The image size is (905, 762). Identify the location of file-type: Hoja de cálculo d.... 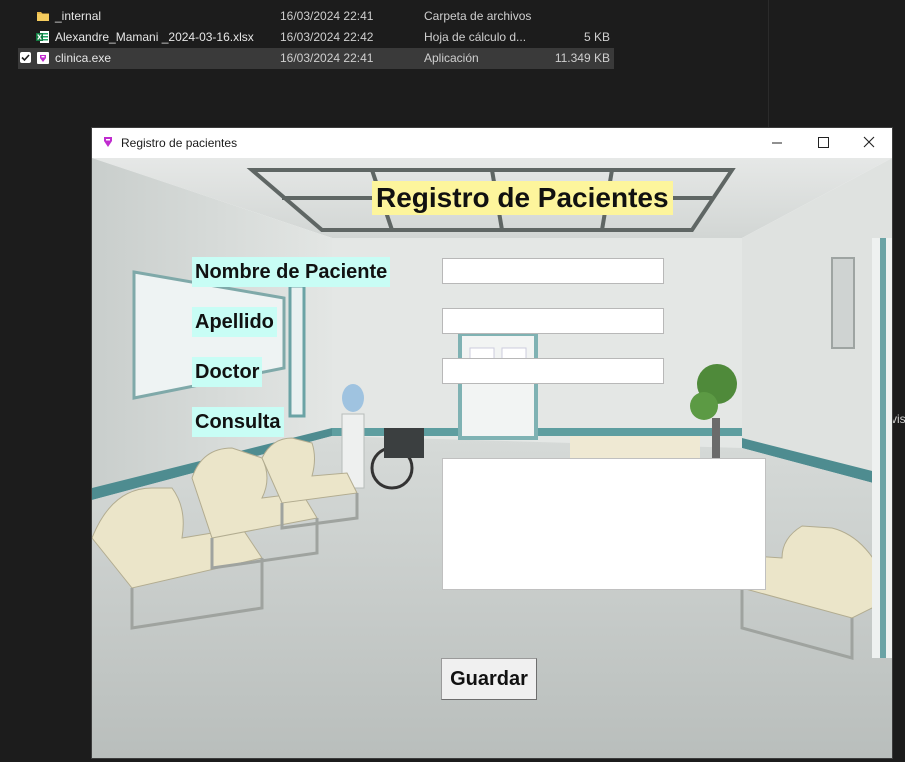
(475, 37).